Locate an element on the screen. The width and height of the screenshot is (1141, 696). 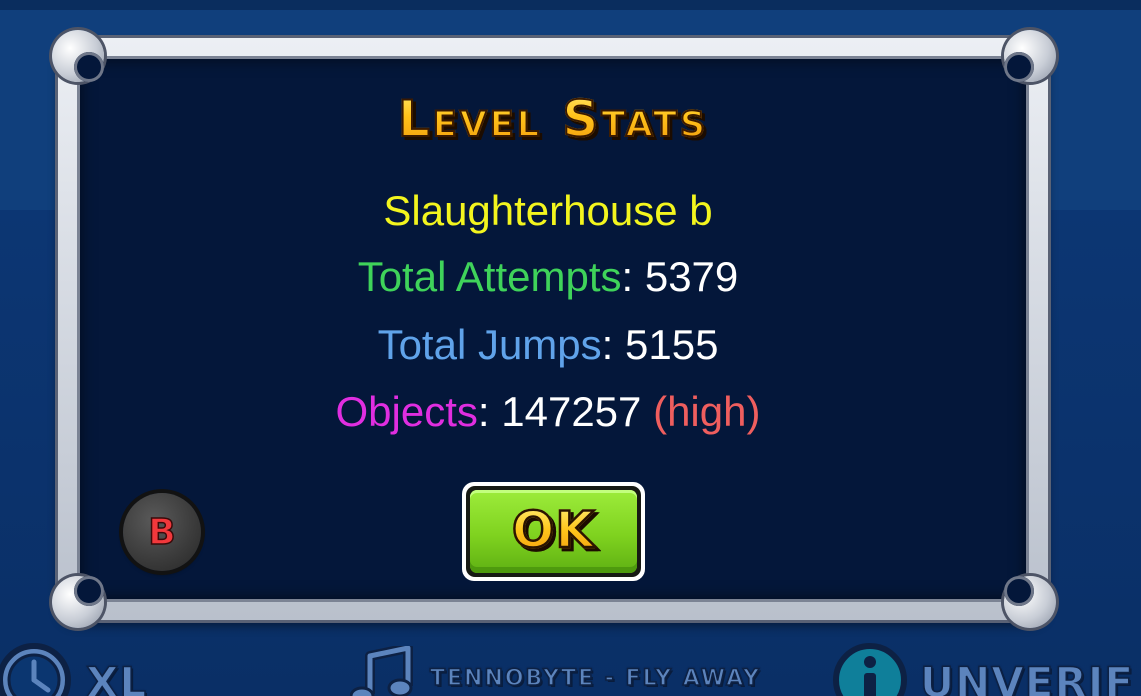
verification-status: Unverif is located at coordinates (982, 668).